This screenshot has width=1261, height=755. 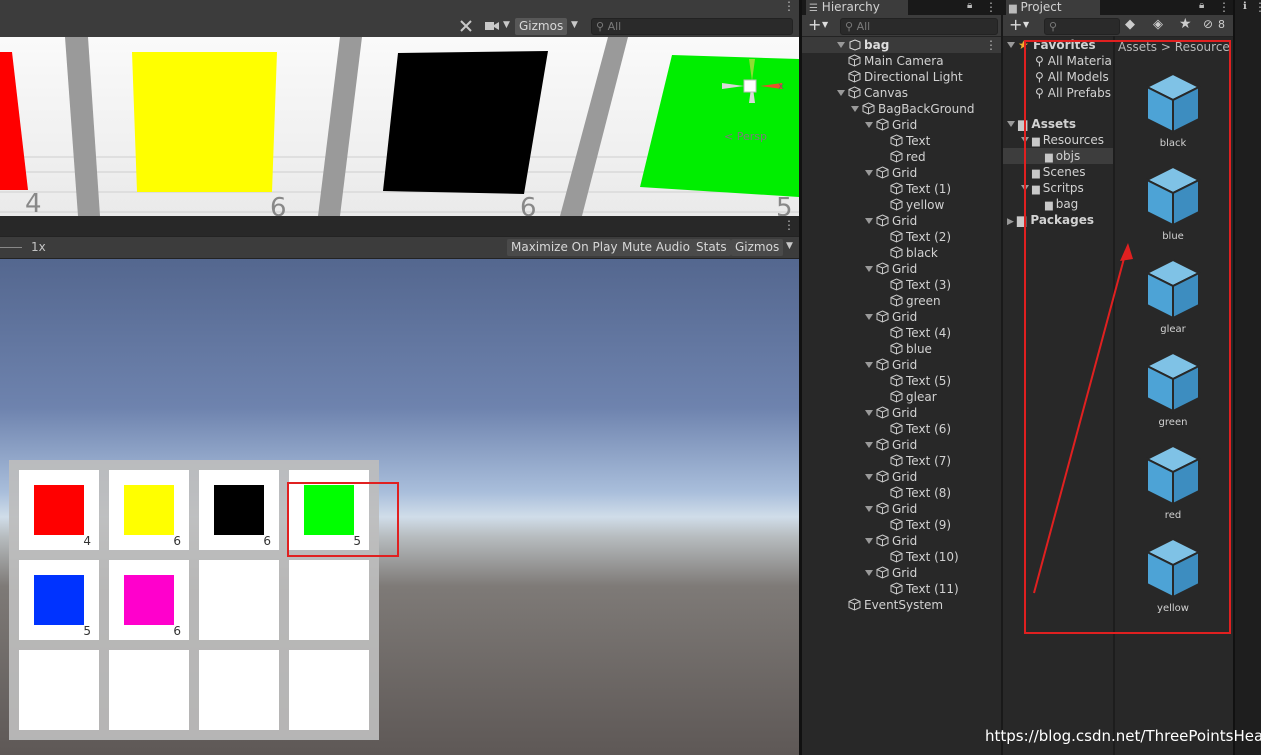 I want to click on hierarchy-item: red, so click(x=902, y=157).